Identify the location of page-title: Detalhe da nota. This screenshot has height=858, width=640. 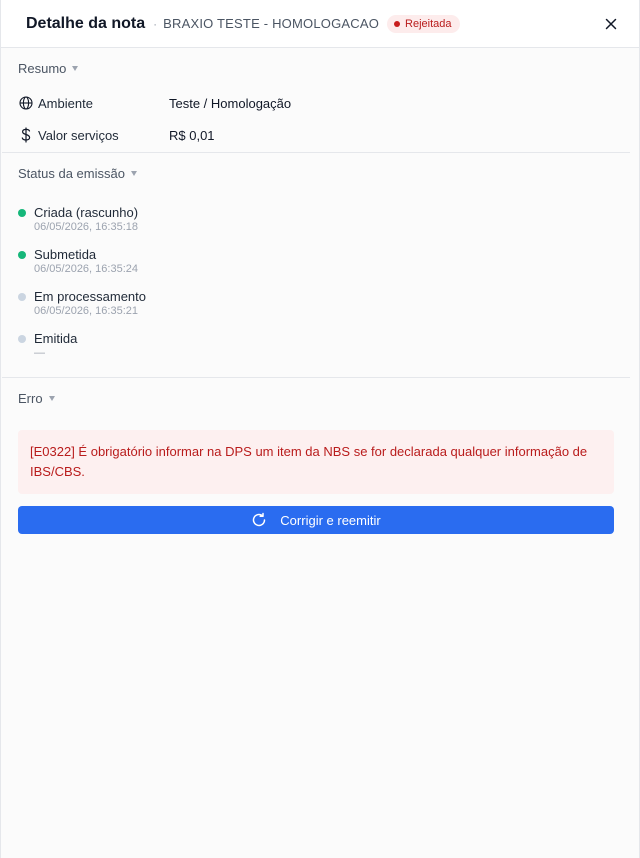
(86, 23).